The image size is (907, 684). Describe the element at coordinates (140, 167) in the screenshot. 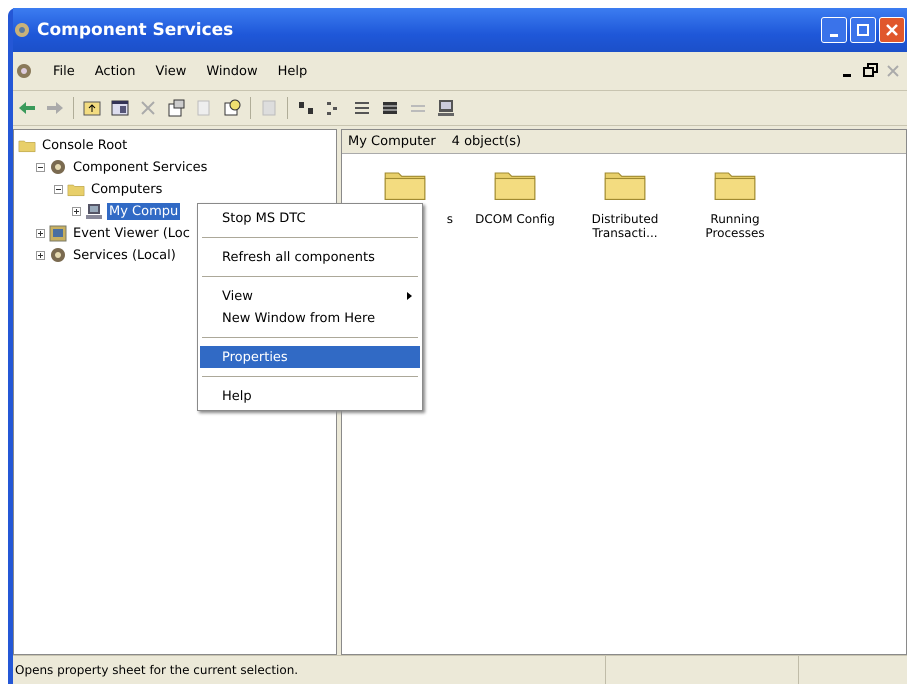

I see `tree-item: Component Services` at that location.